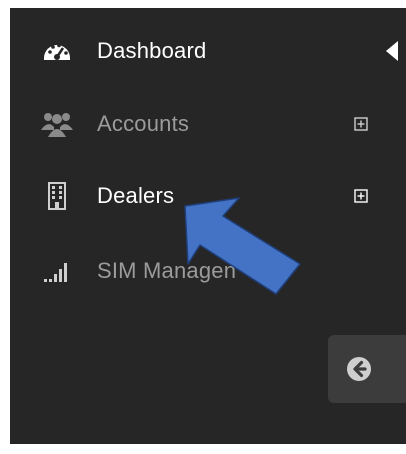 This screenshot has height=454, width=406. I want to click on sidebar-item-label: Dashboard, so click(152, 50).